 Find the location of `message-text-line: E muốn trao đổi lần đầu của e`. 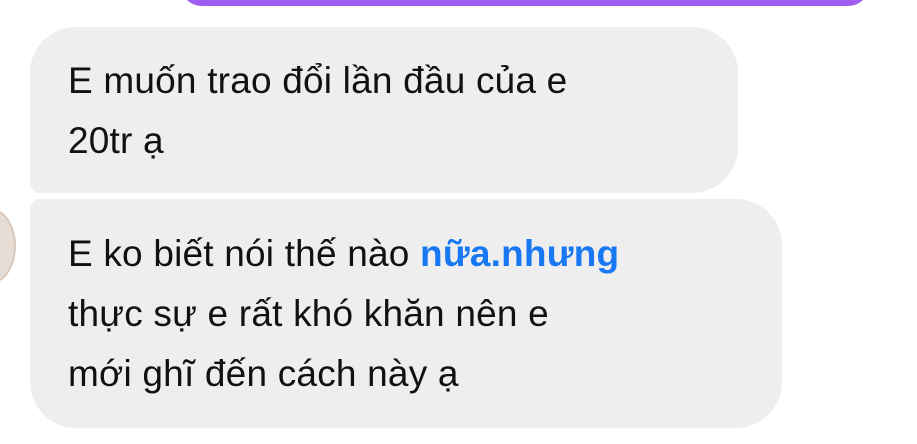

message-text-line: E muốn trao đổi lần đầu của e is located at coordinates (318, 80).